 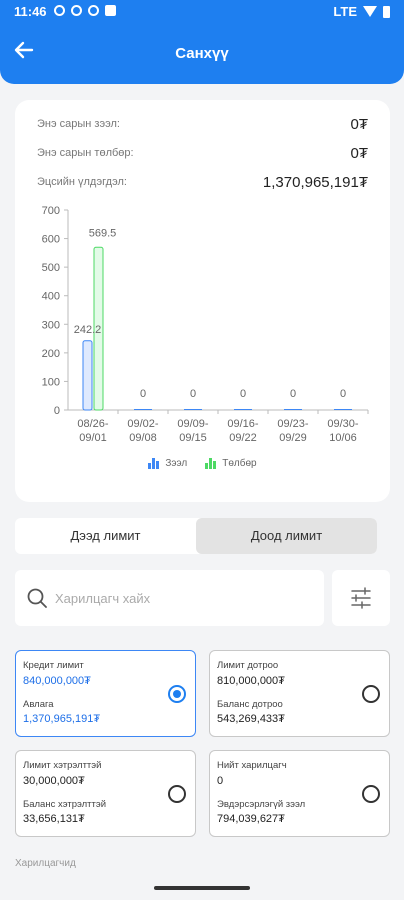 What do you see at coordinates (220, 781) in the screenshot?
I see `stat-value: 0` at bounding box center [220, 781].